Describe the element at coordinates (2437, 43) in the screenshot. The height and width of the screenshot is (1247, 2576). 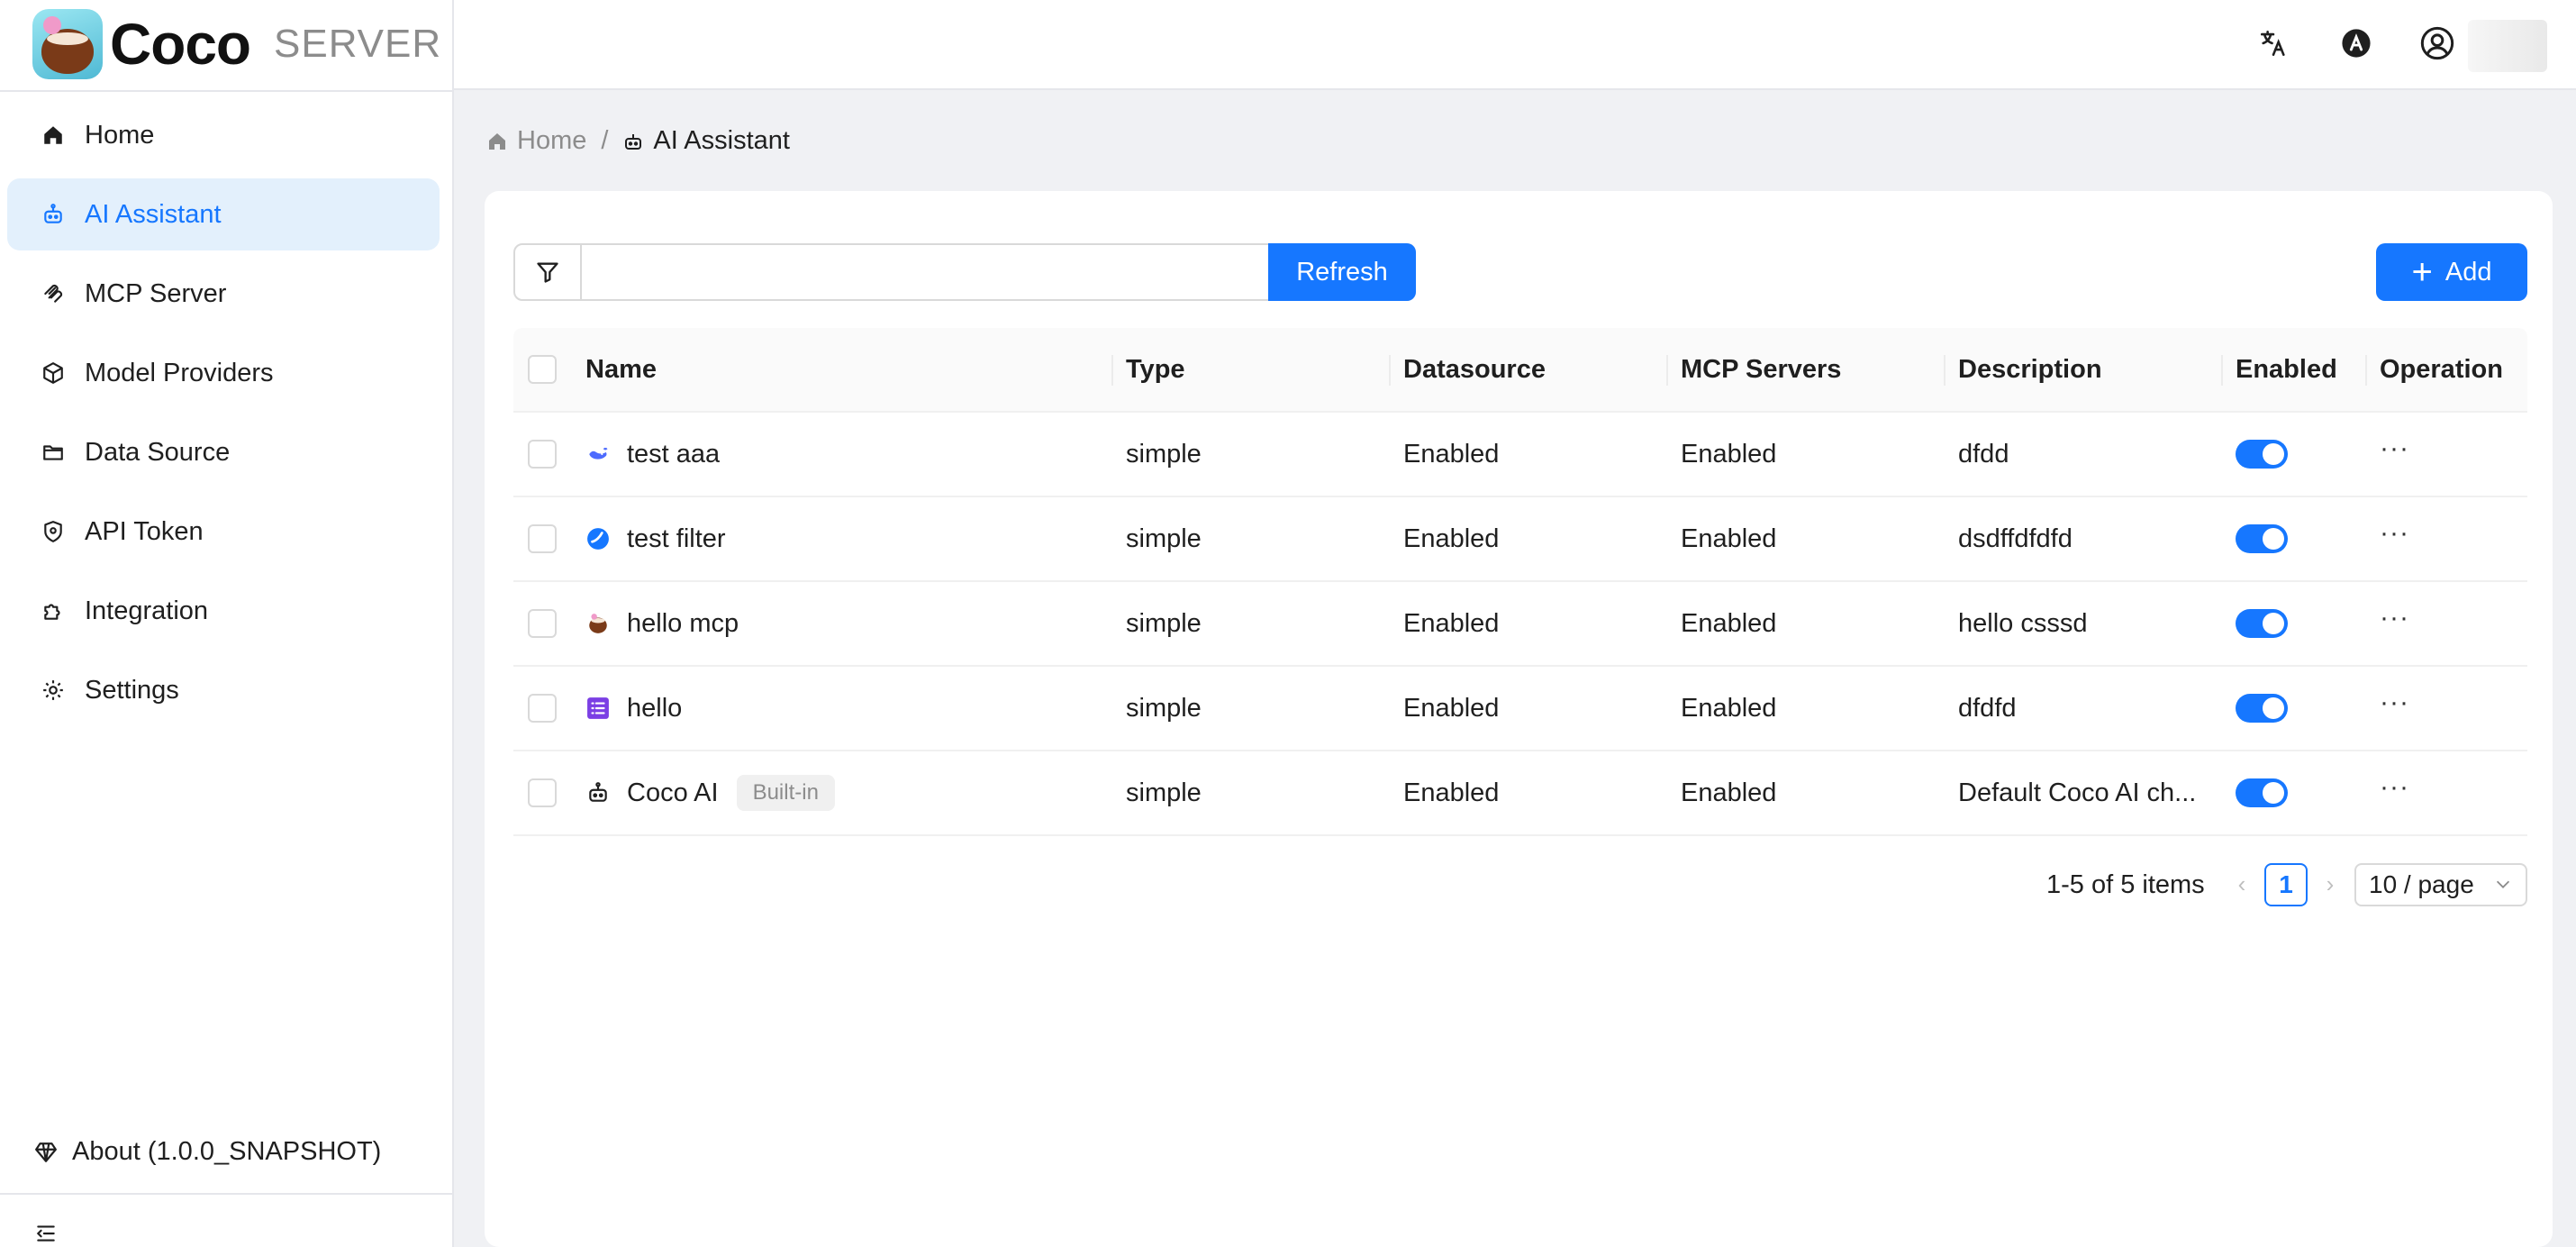
I see `user-icon` at that location.